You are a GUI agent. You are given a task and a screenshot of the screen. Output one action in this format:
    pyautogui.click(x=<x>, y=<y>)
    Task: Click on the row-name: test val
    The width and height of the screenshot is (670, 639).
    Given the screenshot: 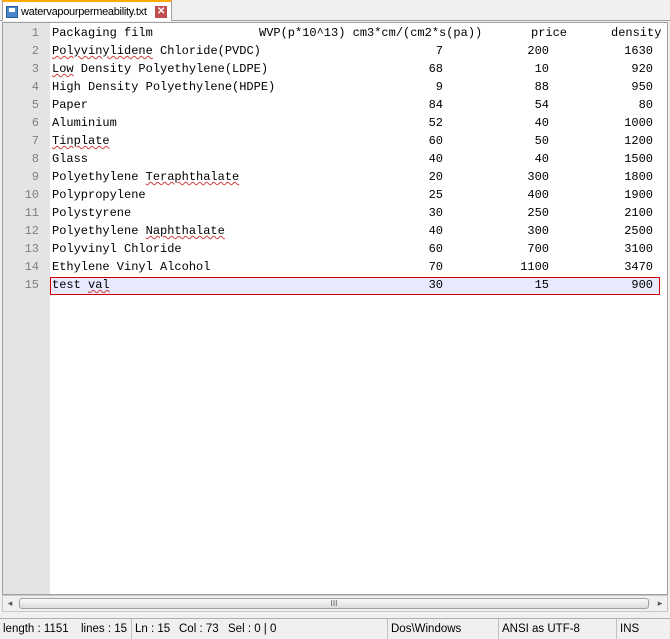 What is the action you would take?
    pyautogui.click(x=81, y=285)
    